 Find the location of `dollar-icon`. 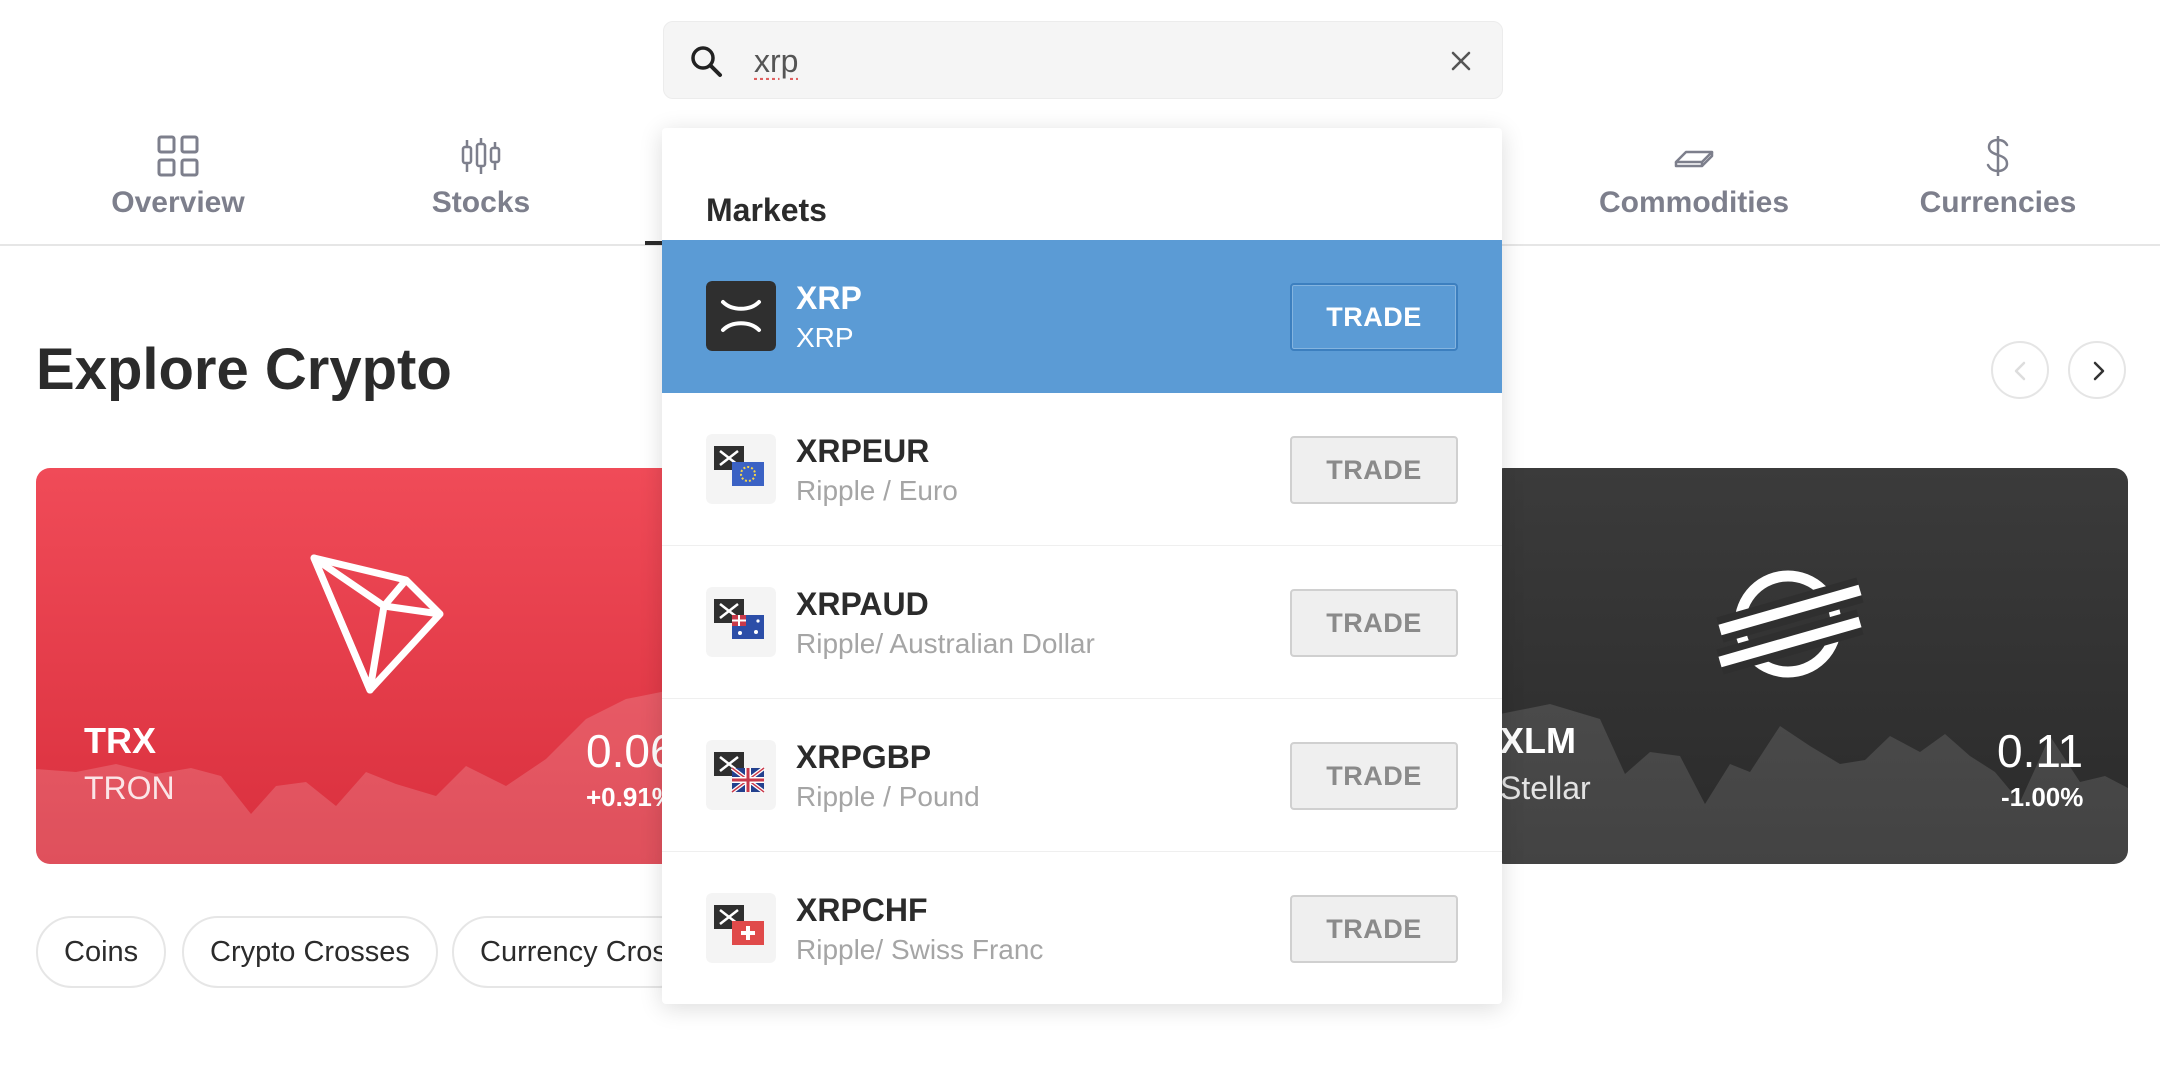

dollar-icon is located at coordinates (1997, 156).